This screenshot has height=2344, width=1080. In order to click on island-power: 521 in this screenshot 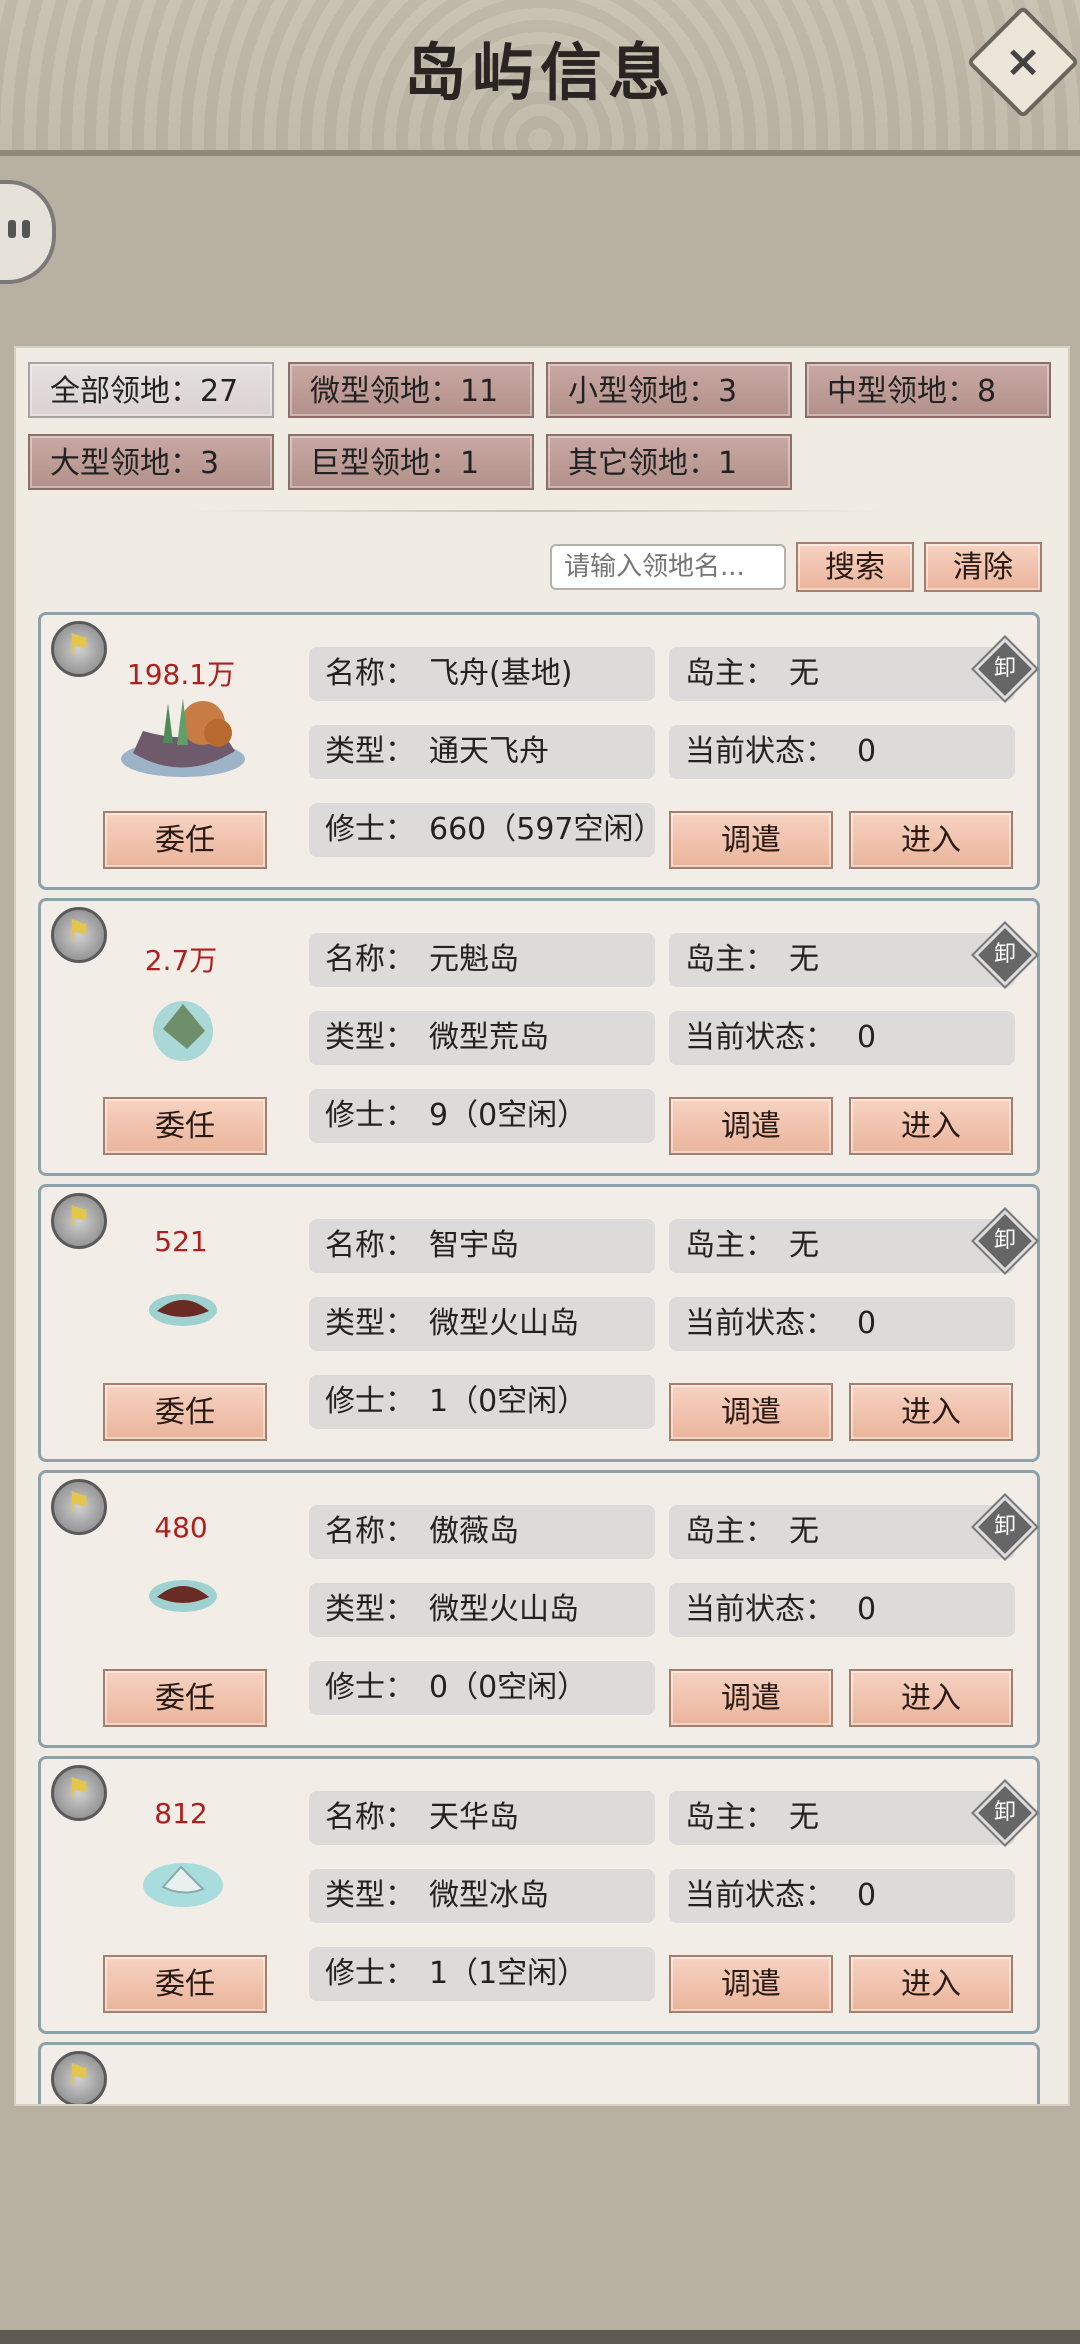, I will do `click(181, 1241)`.